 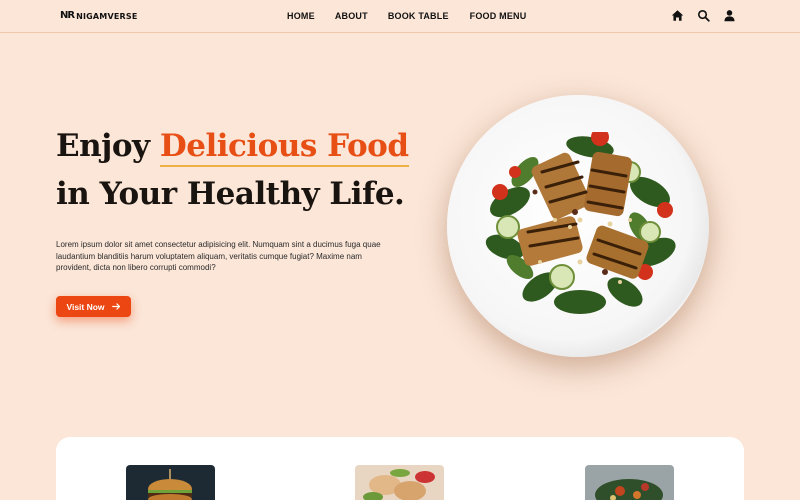 What do you see at coordinates (301, 16) in the screenshot?
I see `nav-link-home: HOME` at bounding box center [301, 16].